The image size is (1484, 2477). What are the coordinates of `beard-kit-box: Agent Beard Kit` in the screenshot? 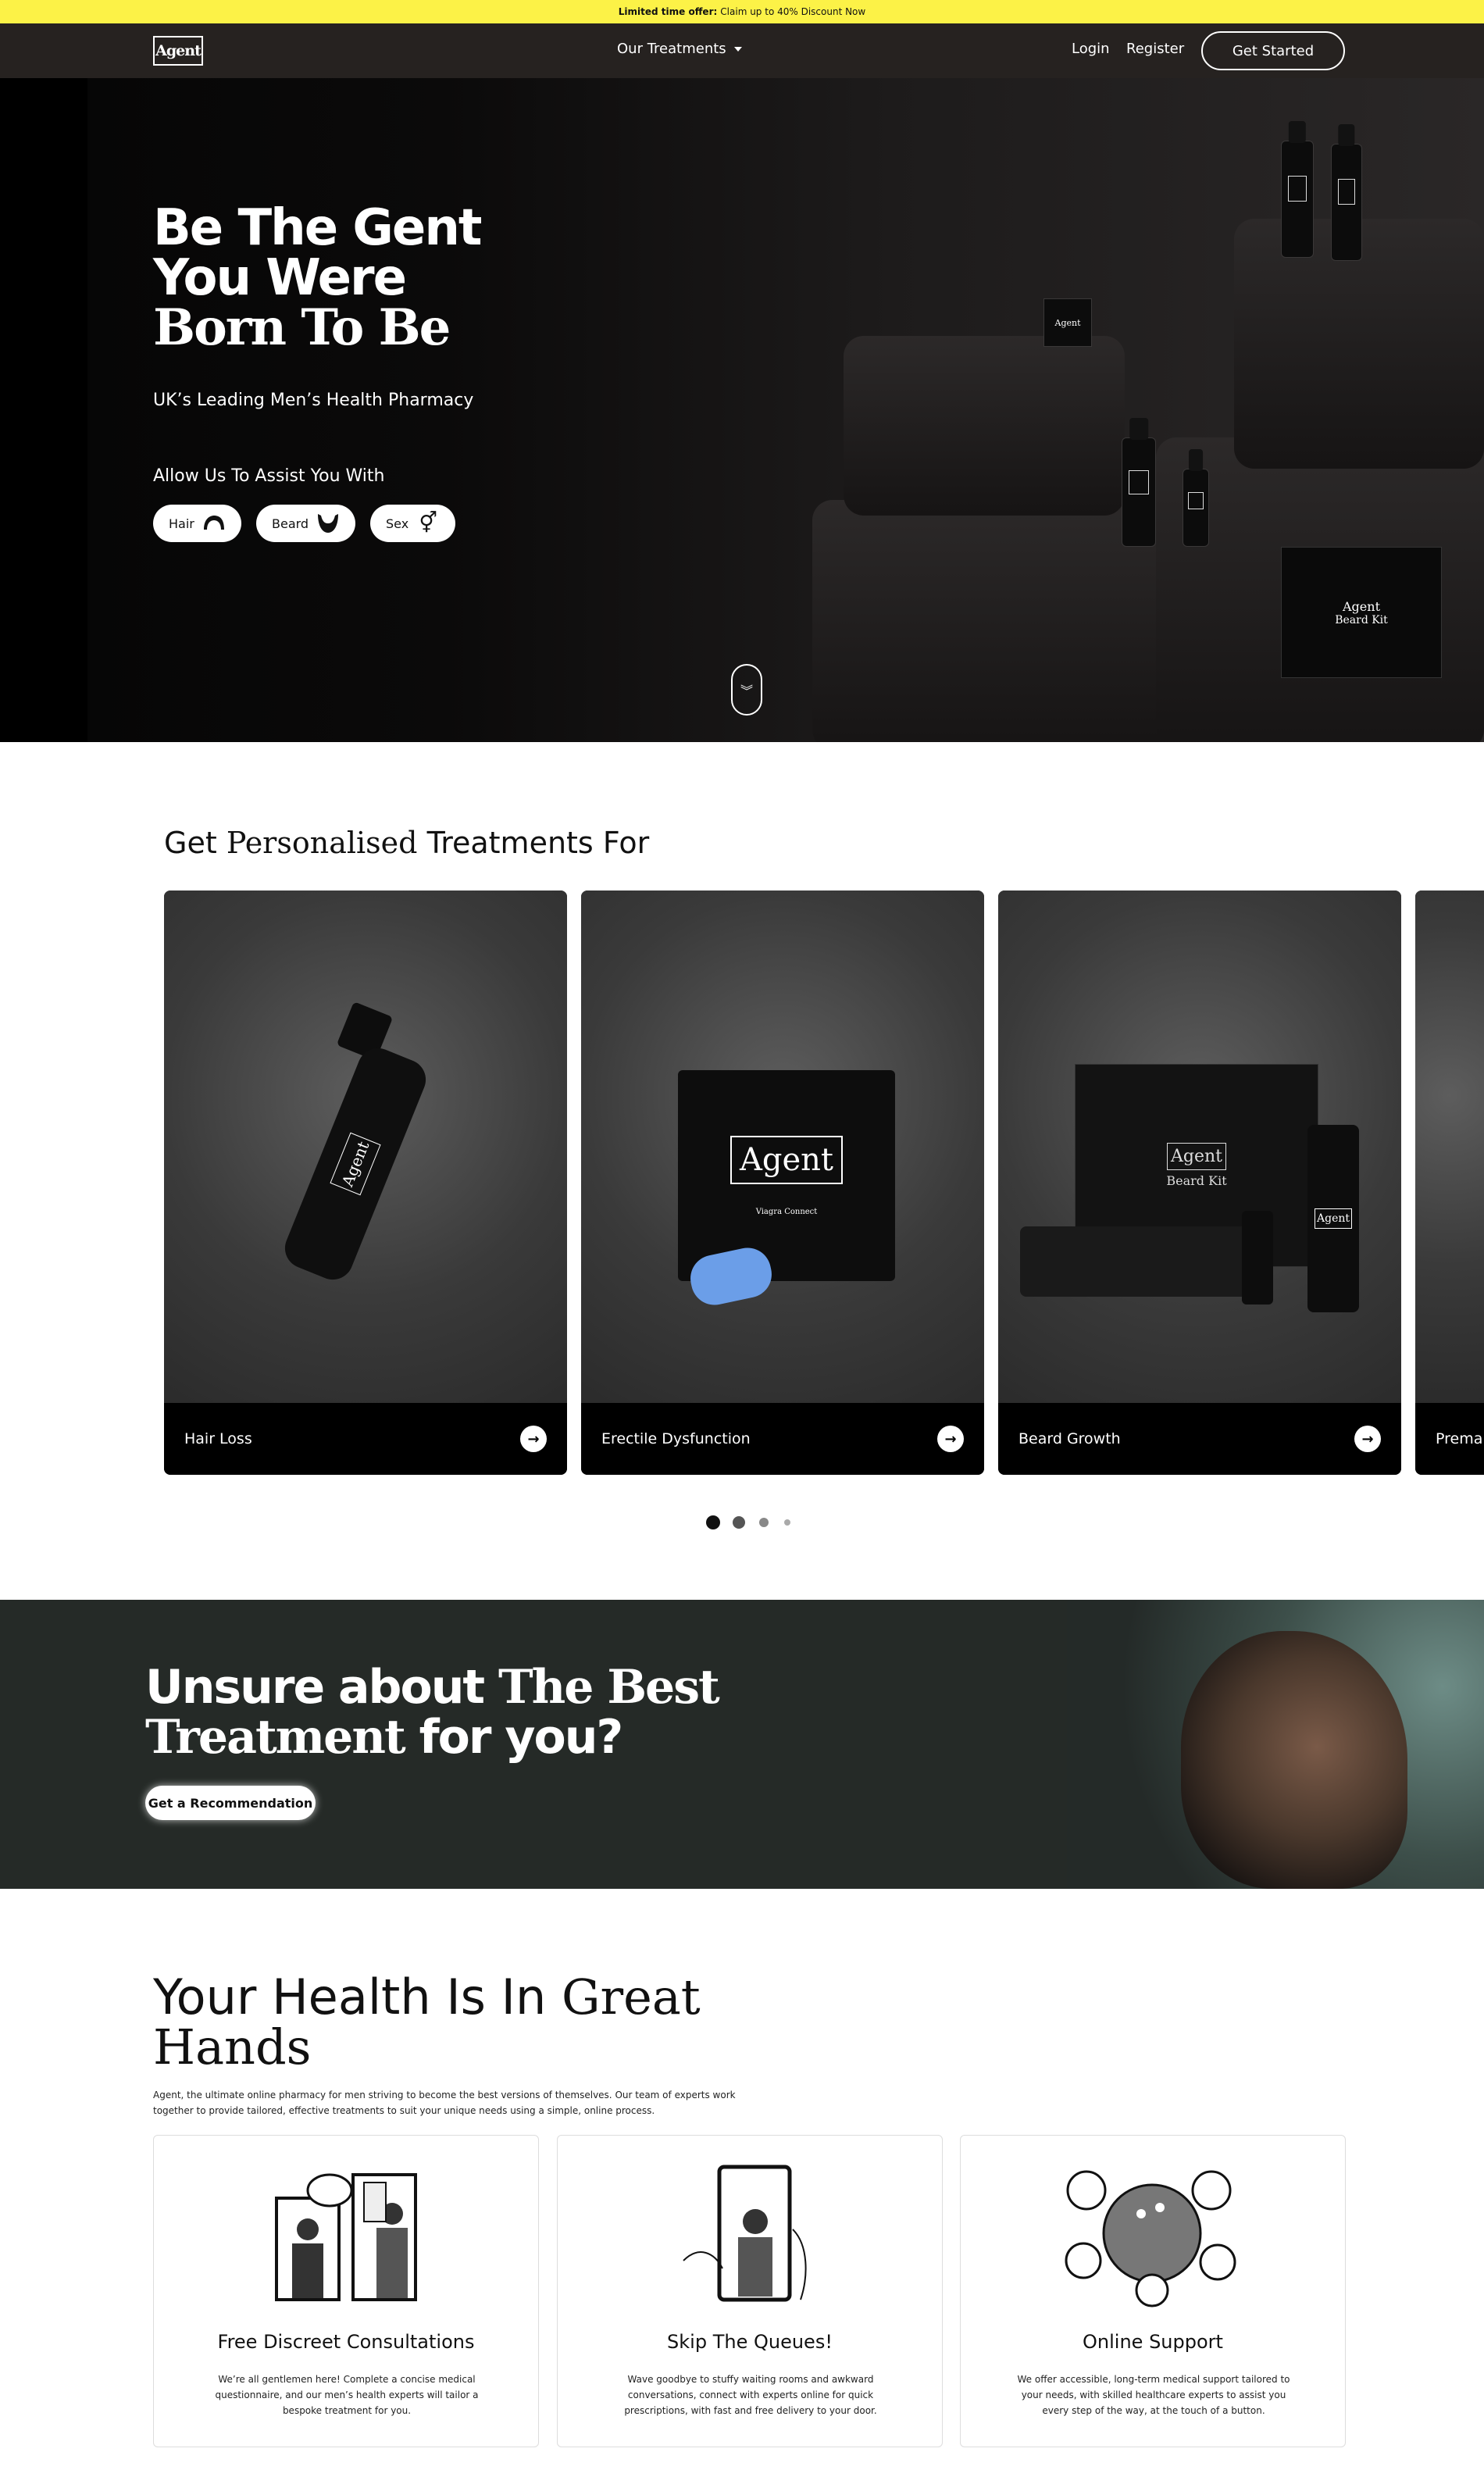 It's located at (1361, 612).